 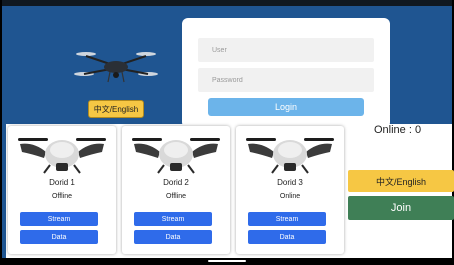 I want to click on drone-name: Dorid 3, so click(x=290, y=182).